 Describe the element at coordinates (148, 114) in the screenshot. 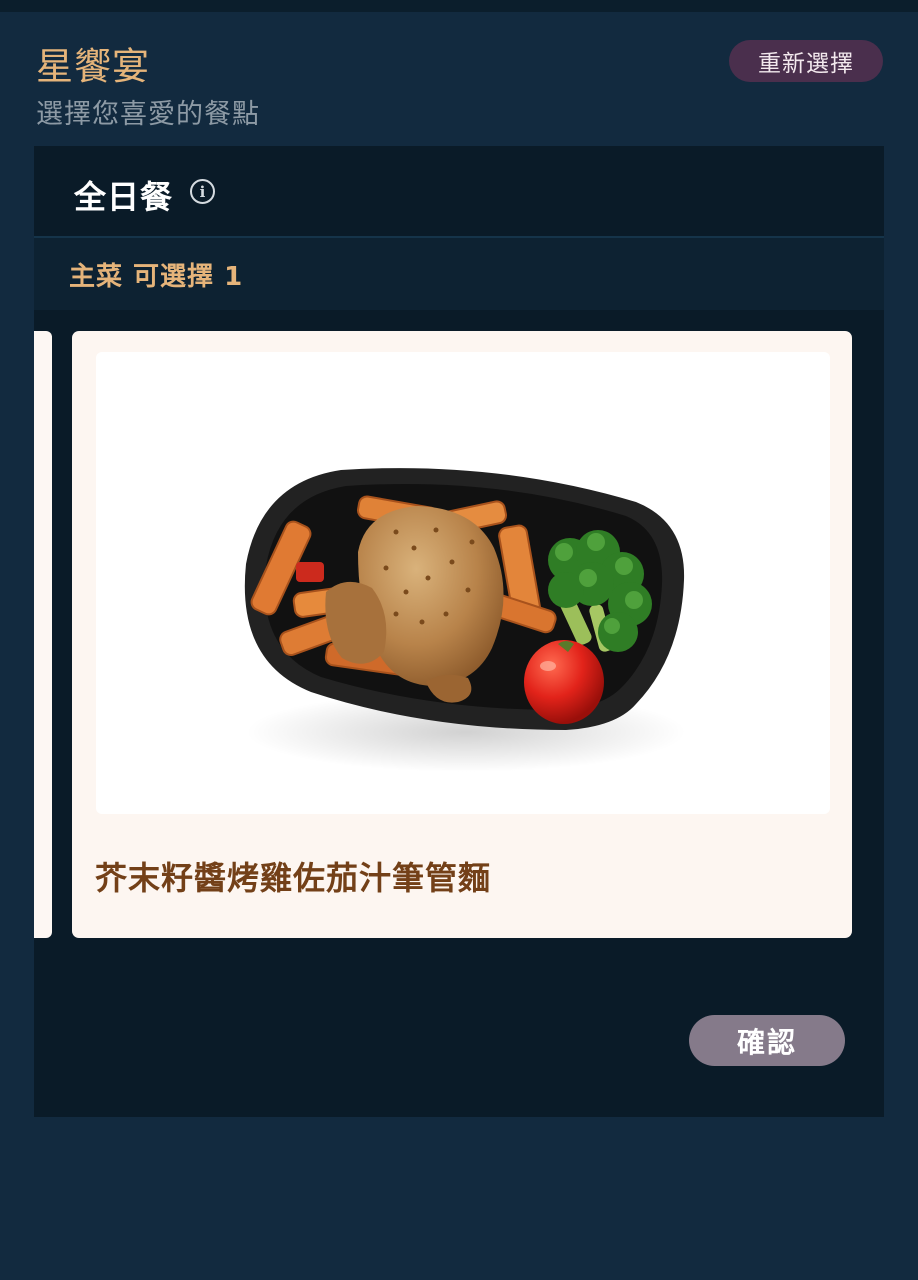

I see `page-subtitle: 選擇您喜愛的餐點` at that location.